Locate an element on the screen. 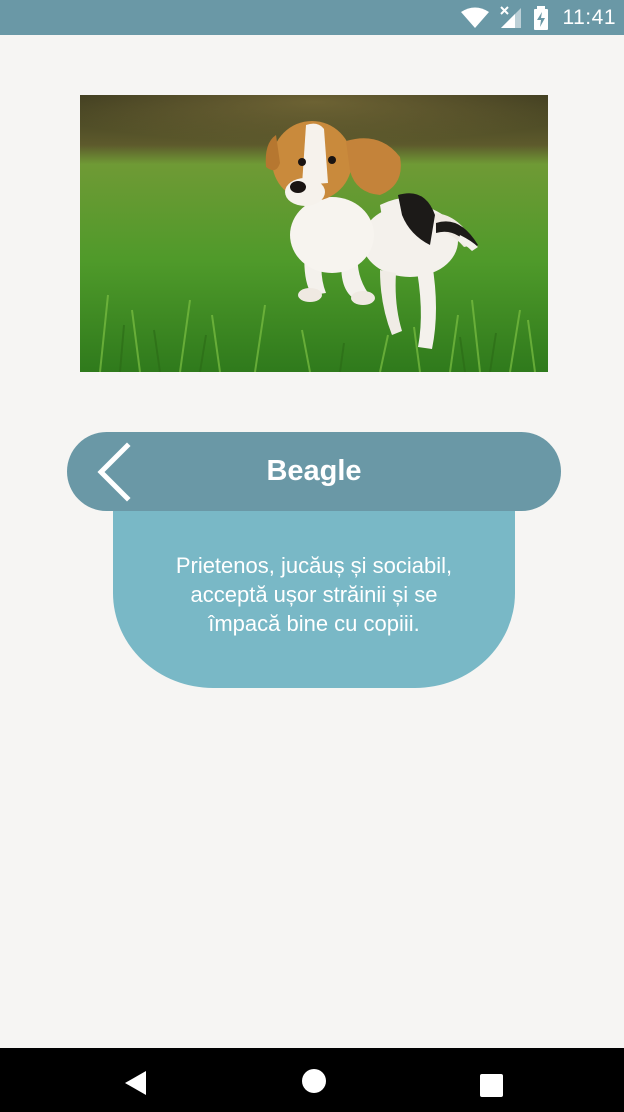 The image size is (624, 1112). home-icon is located at coordinates (314, 1083).